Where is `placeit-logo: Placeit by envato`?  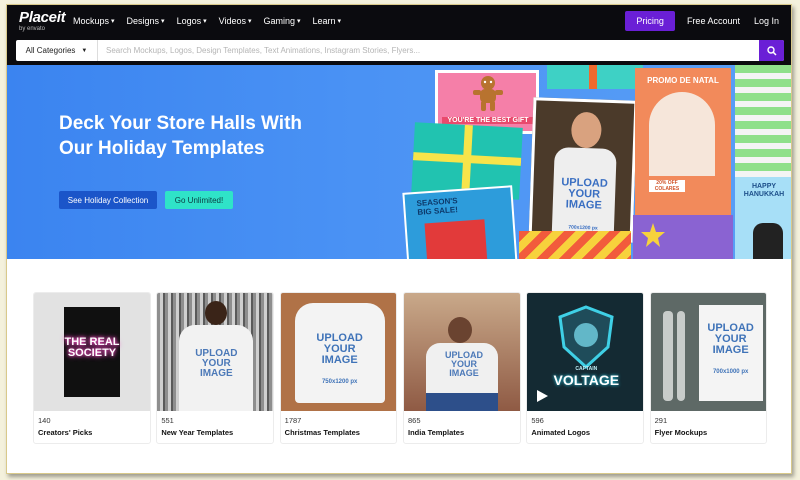 placeit-logo: Placeit by envato is located at coordinates (42, 20).